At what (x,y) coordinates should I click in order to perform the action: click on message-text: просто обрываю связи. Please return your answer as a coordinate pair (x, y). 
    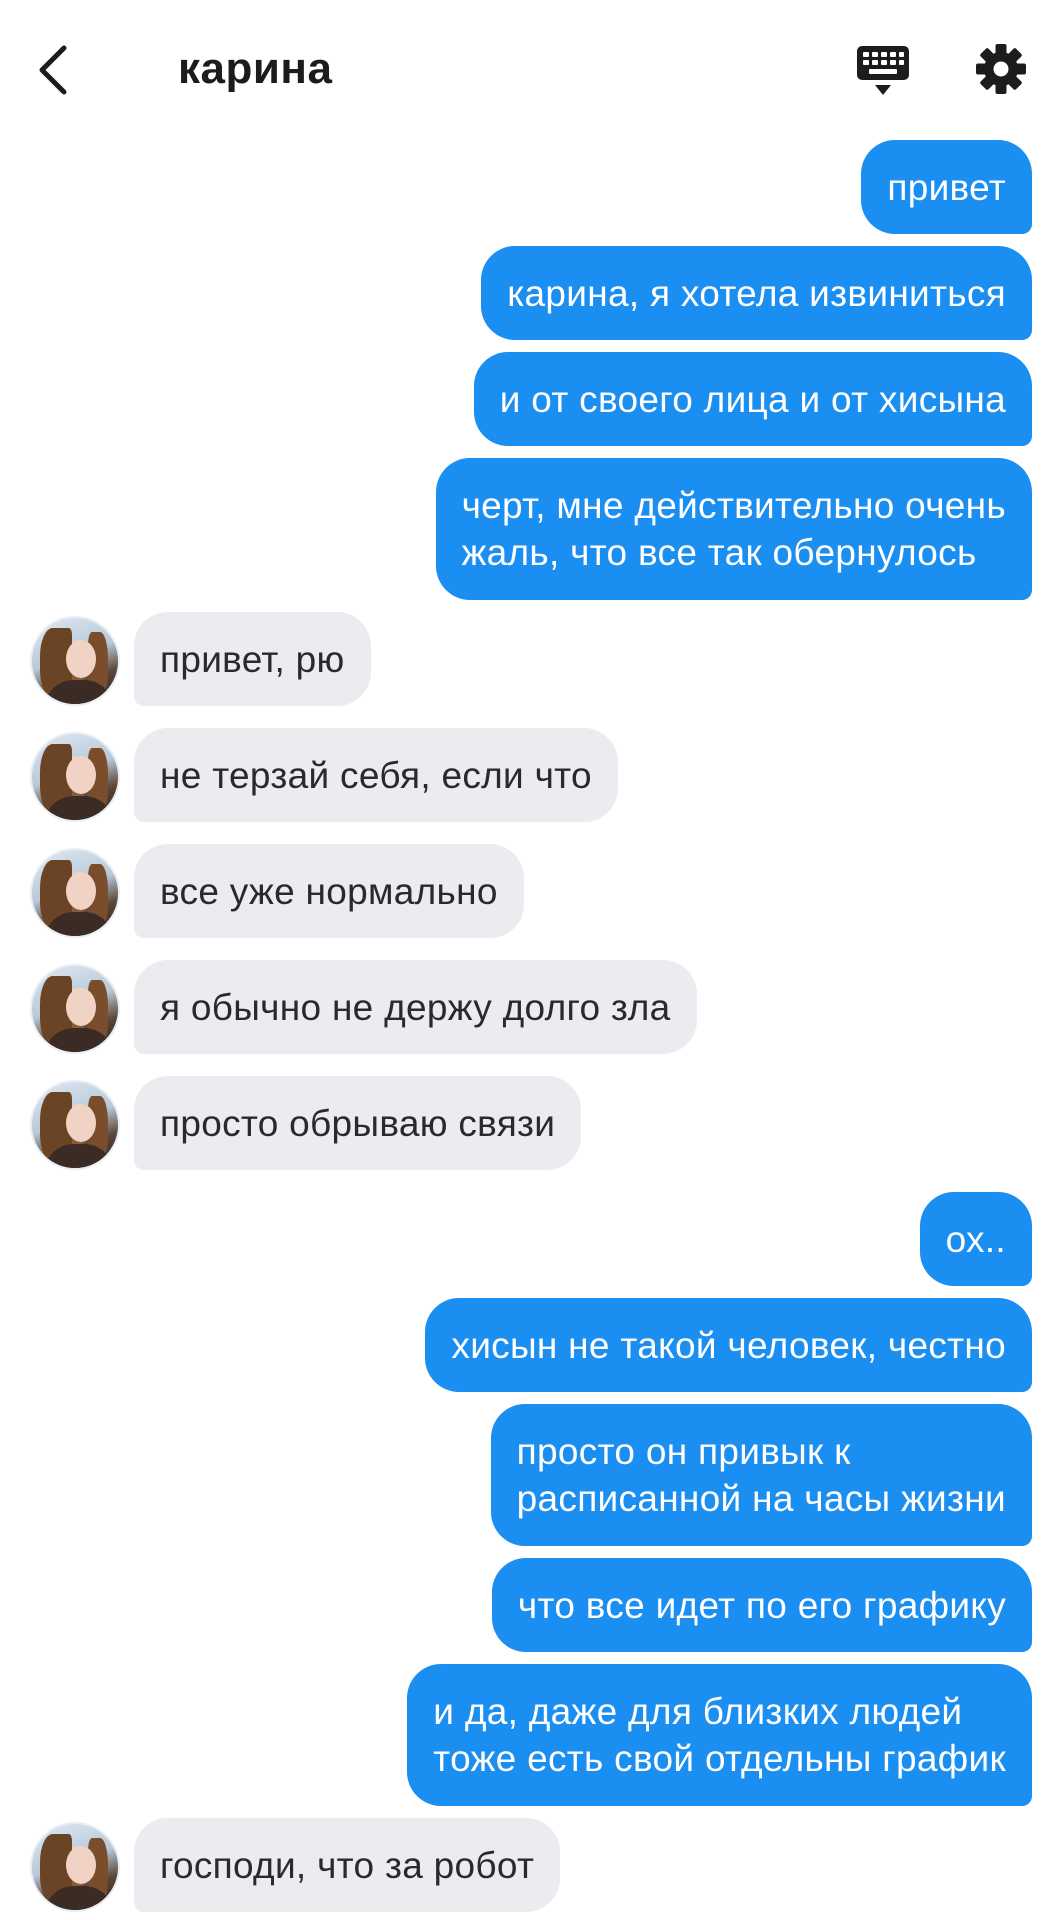
    Looking at the image, I should click on (358, 1123).